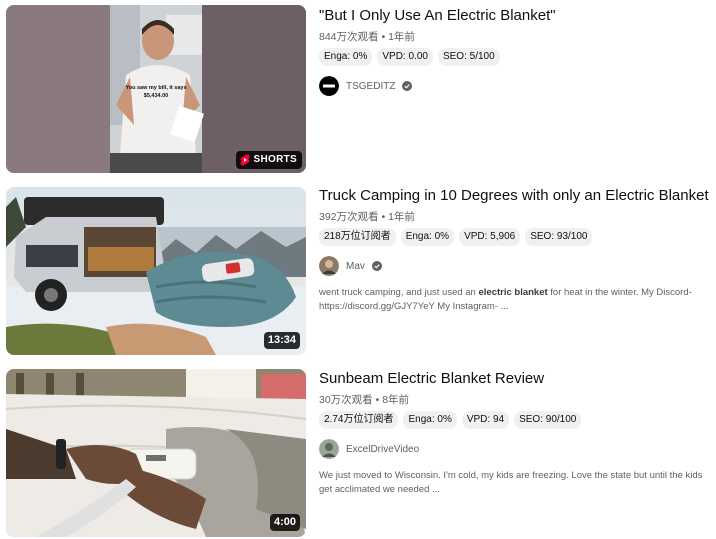 This screenshot has width=716, height=539. What do you see at coordinates (405, 57) in the screenshot?
I see `stat-chip: VPD: 0.00` at bounding box center [405, 57].